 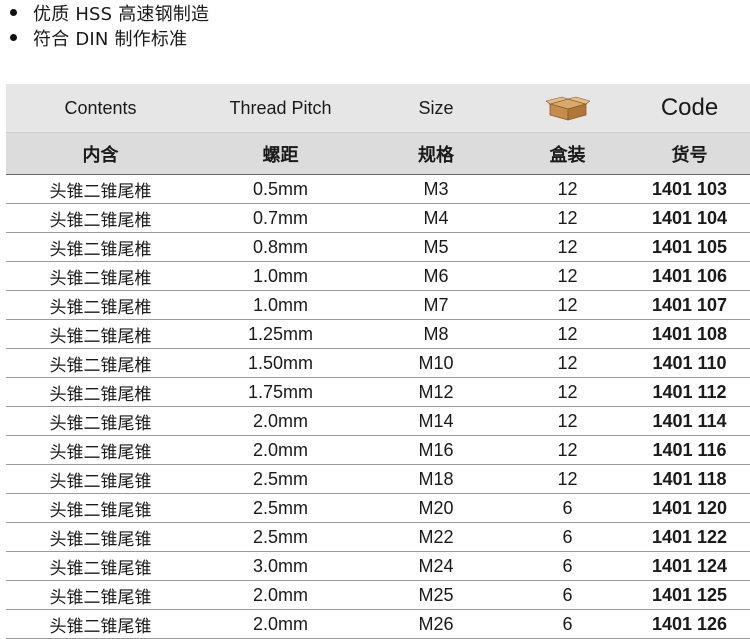 What do you see at coordinates (280, 247) in the screenshot?
I see `row-thread-pitch: 0.8mm` at bounding box center [280, 247].